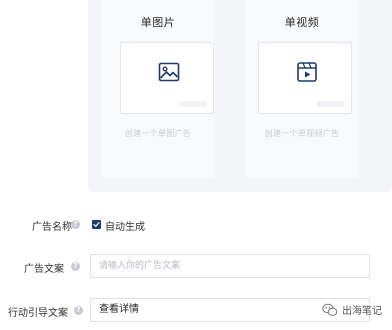 This screenshot has height=330, width=392. Describe the element at coordinates (125, 225) in the screenshot. I see `auto-generate-label: 自动生成` at that location.